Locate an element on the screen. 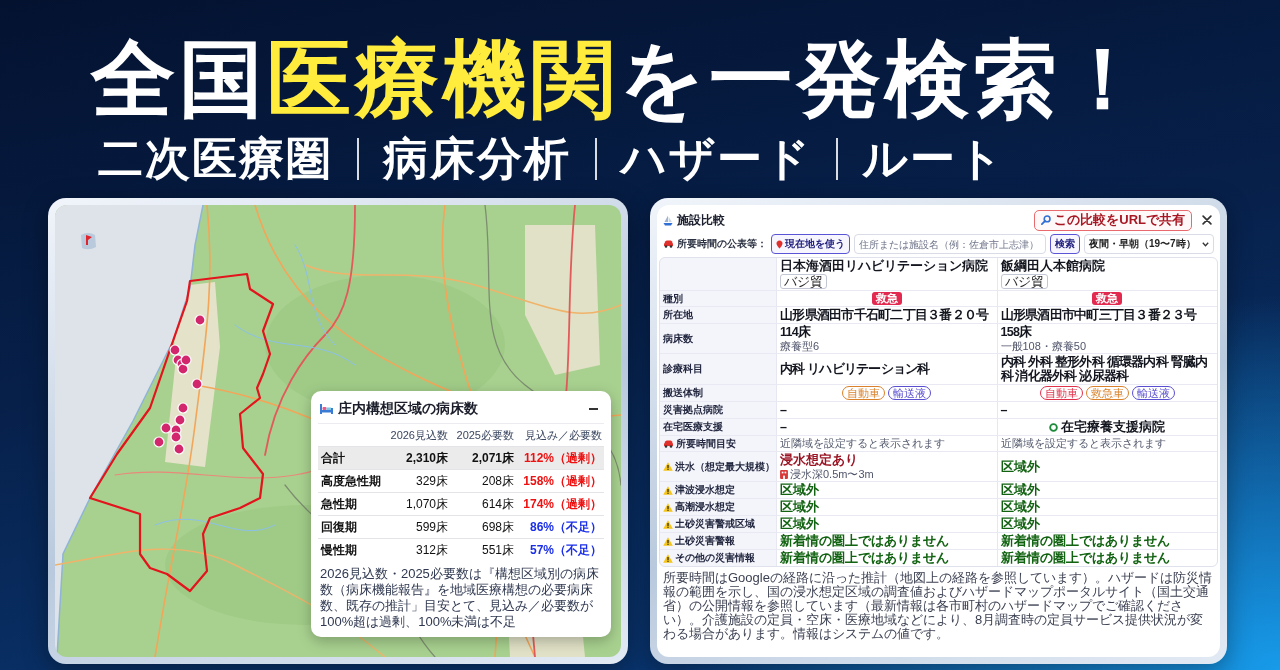 The height and width of the screenshot is (670, 1280). cell-text: 浸水想定あり is located at coordinates (819, 460).